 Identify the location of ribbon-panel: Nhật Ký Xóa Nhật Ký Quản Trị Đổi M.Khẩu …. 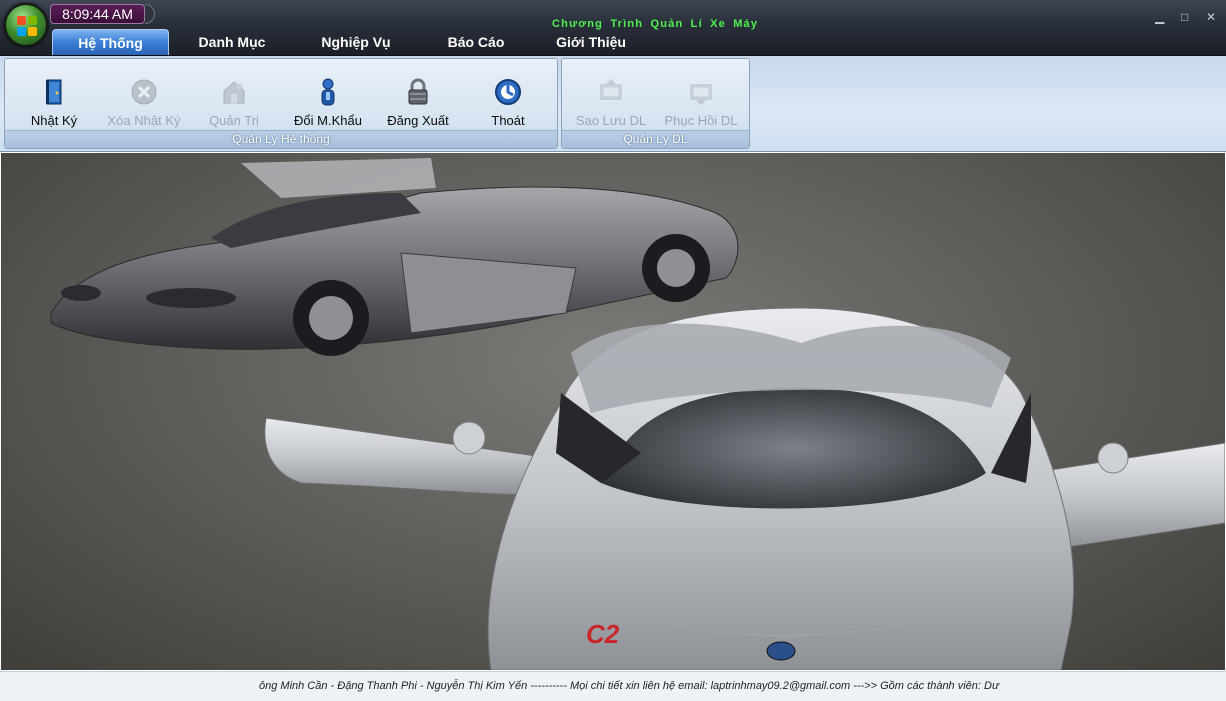
(613, 104).